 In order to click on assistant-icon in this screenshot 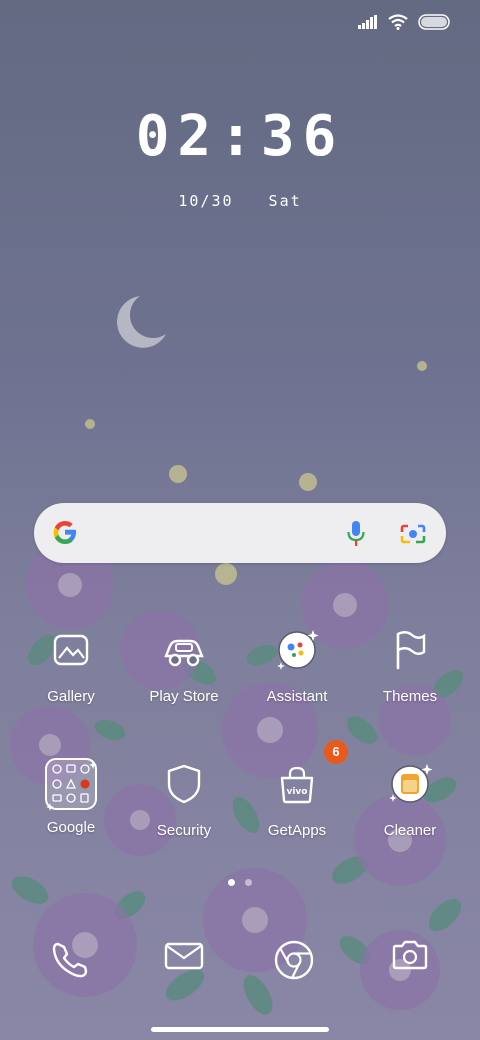, I will do `click(298, 650)`.